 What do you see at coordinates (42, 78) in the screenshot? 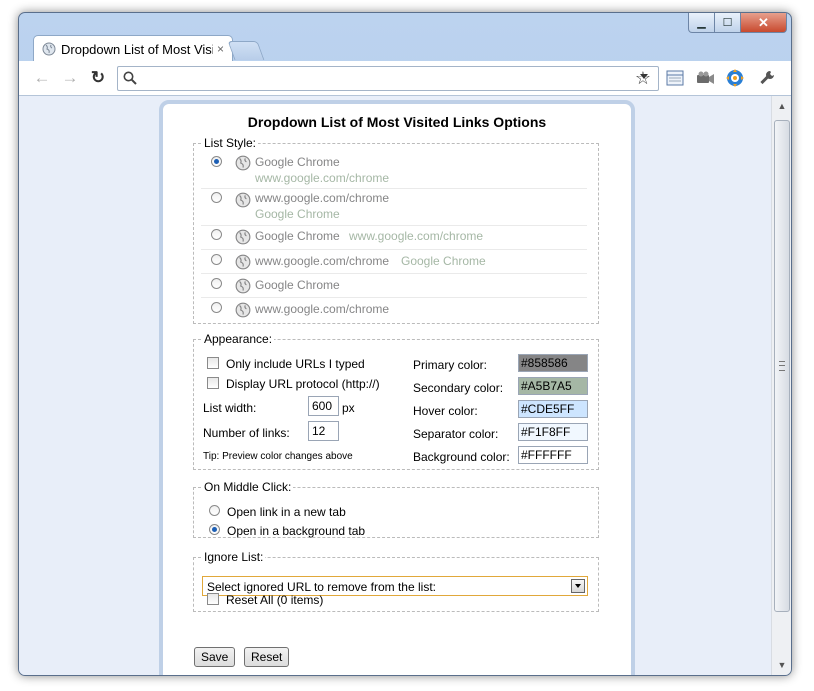
I see `back-arrow-icon: ←` at bounding box center [42, 78].